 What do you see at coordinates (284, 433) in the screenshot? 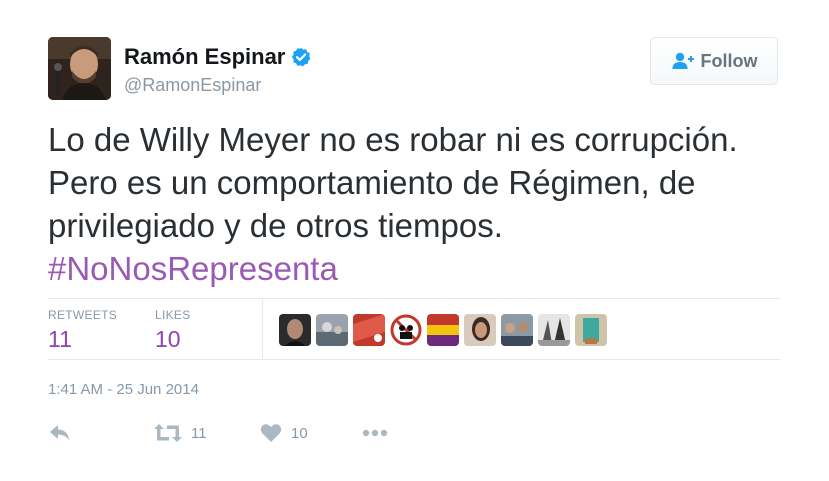
I see `like-button: 10` at bounding box center [284, 433].